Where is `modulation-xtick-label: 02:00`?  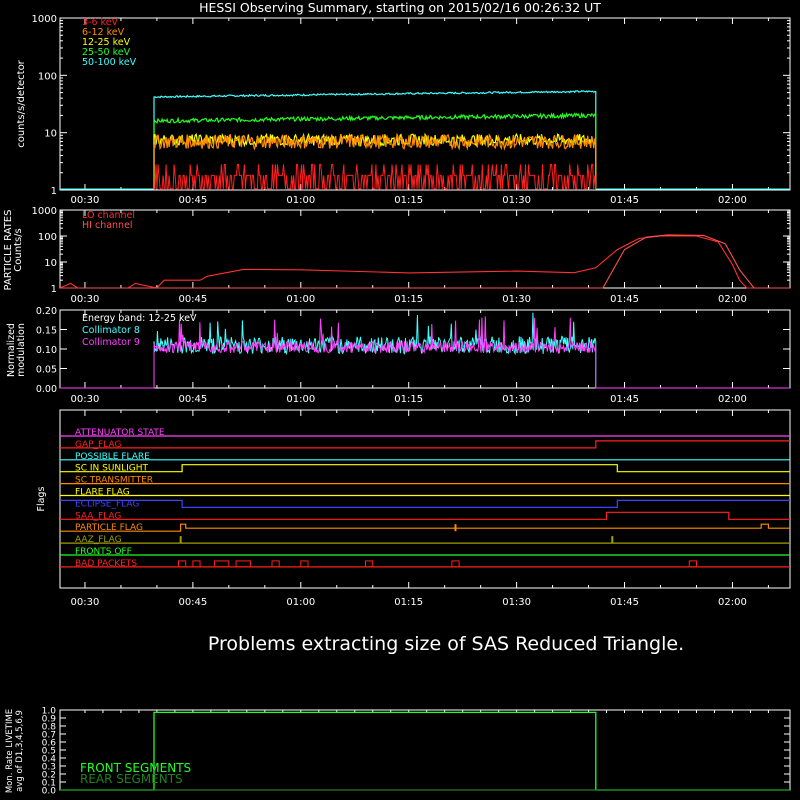
modulation-xtick-label: 02:00 is located at coordinates (732, 399).